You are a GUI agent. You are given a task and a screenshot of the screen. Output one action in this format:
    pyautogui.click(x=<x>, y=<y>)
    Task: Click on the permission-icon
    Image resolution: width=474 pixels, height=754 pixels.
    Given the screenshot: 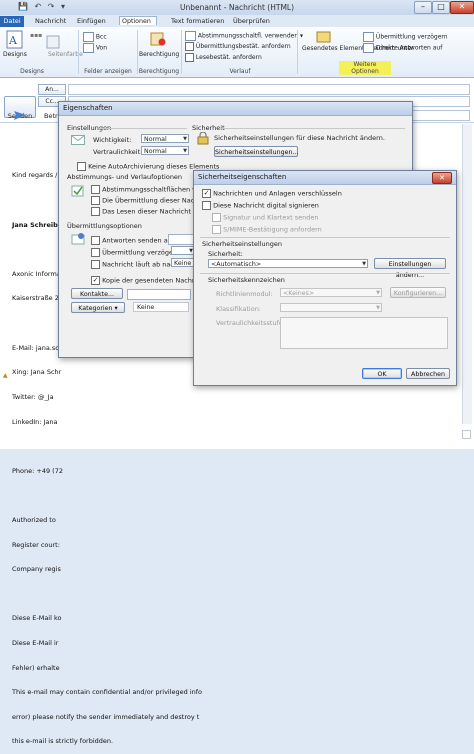 What is the action you would take?
    pyautogui.click(x=158, y=40)
    